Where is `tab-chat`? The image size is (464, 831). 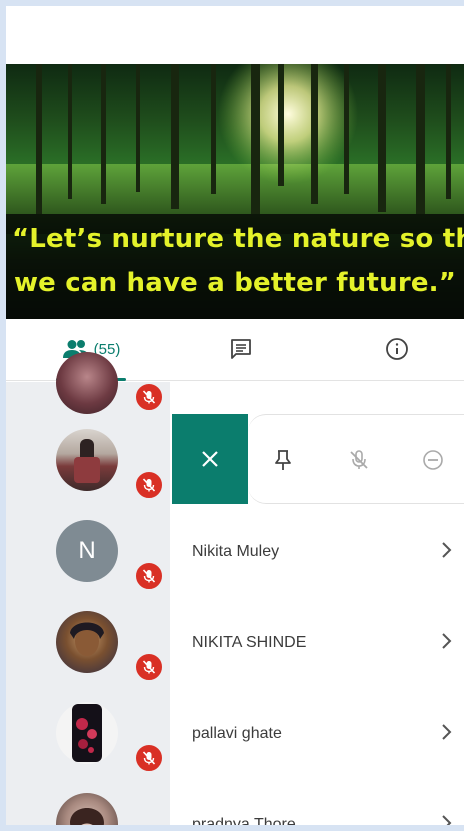 tab-chat is located at coordinates (241, 349).